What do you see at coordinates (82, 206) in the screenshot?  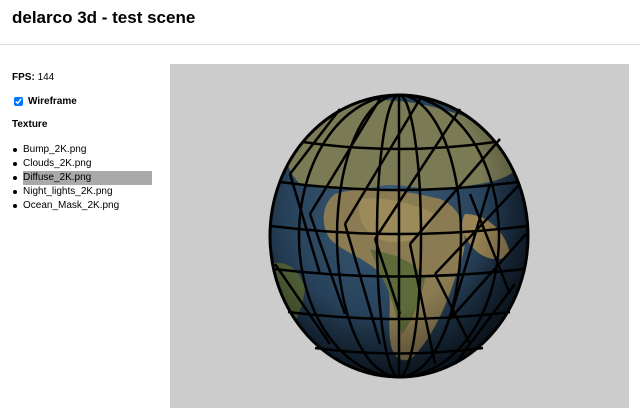 I see `texture-item-ocean-mask: Ocean_Mask_2K.png` at bounding box center [82, 206].